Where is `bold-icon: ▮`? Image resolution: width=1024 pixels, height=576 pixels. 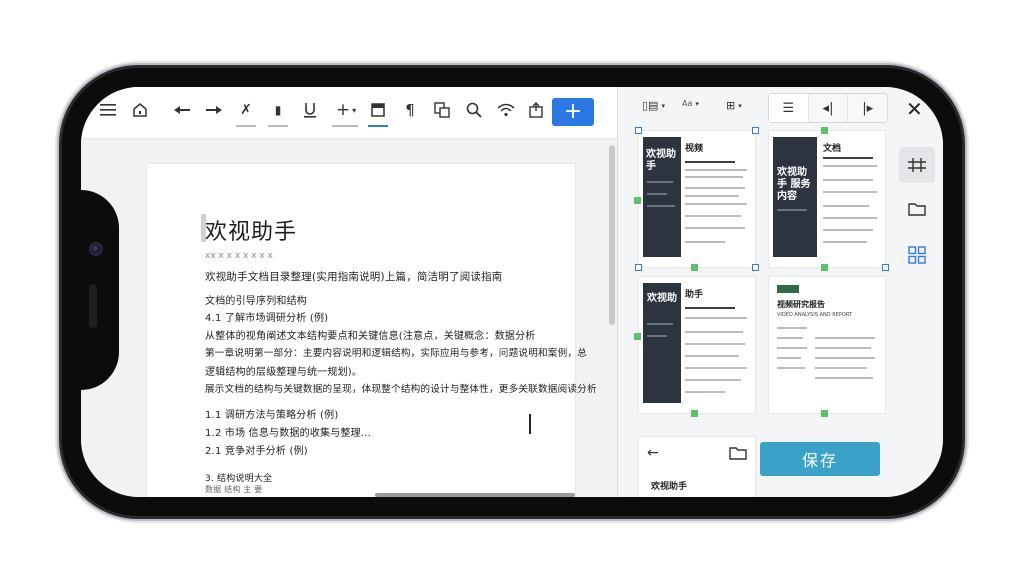
bold-icon: ▮ is located at coordinates (278, 112).